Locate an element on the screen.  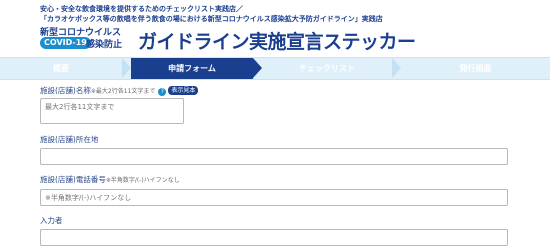
title-prefix-2: 感染防止 is located at coordinates (104, 45).